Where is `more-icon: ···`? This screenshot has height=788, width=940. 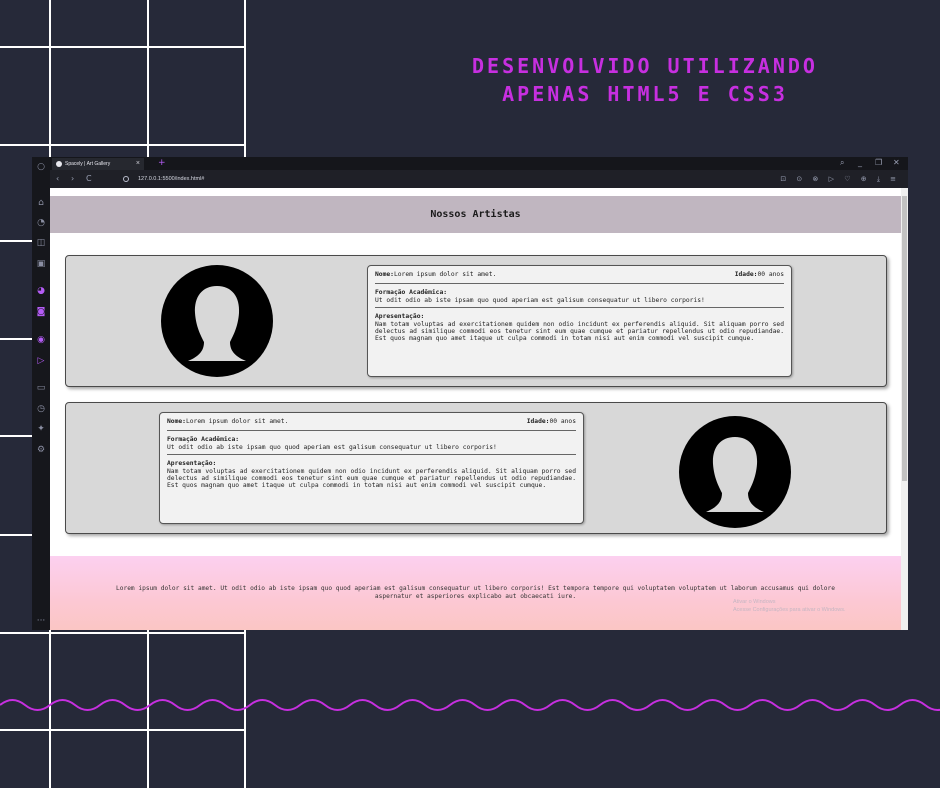 more-icon: ··· is located at coordinates (41, 621).